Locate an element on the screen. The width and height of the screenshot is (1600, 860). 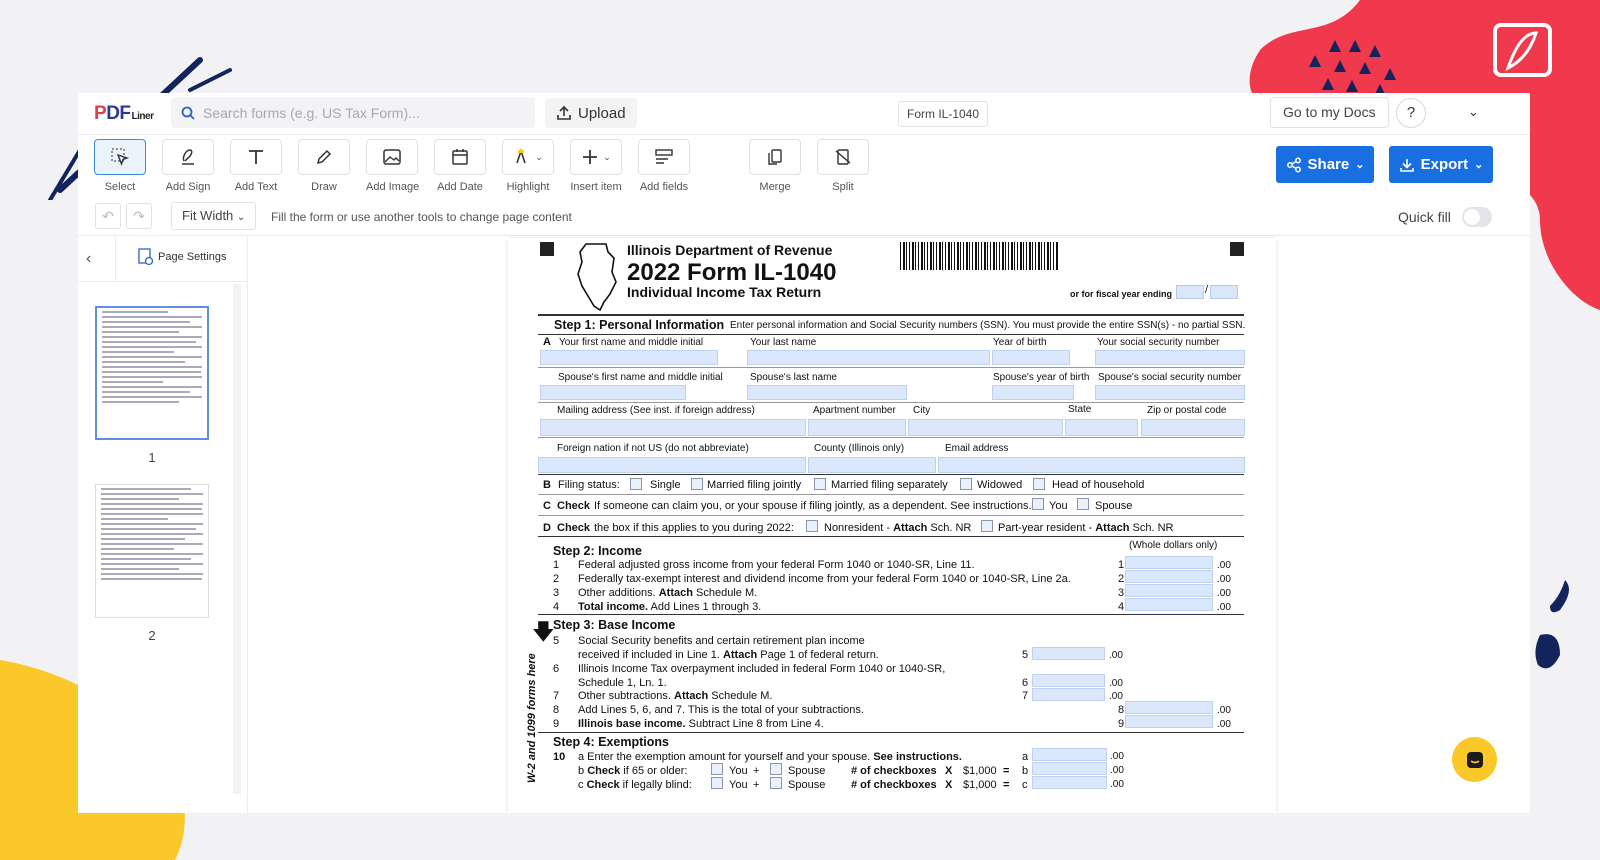
checkbox-count-label: # of checkboxes is located at coordinates (894, 785).